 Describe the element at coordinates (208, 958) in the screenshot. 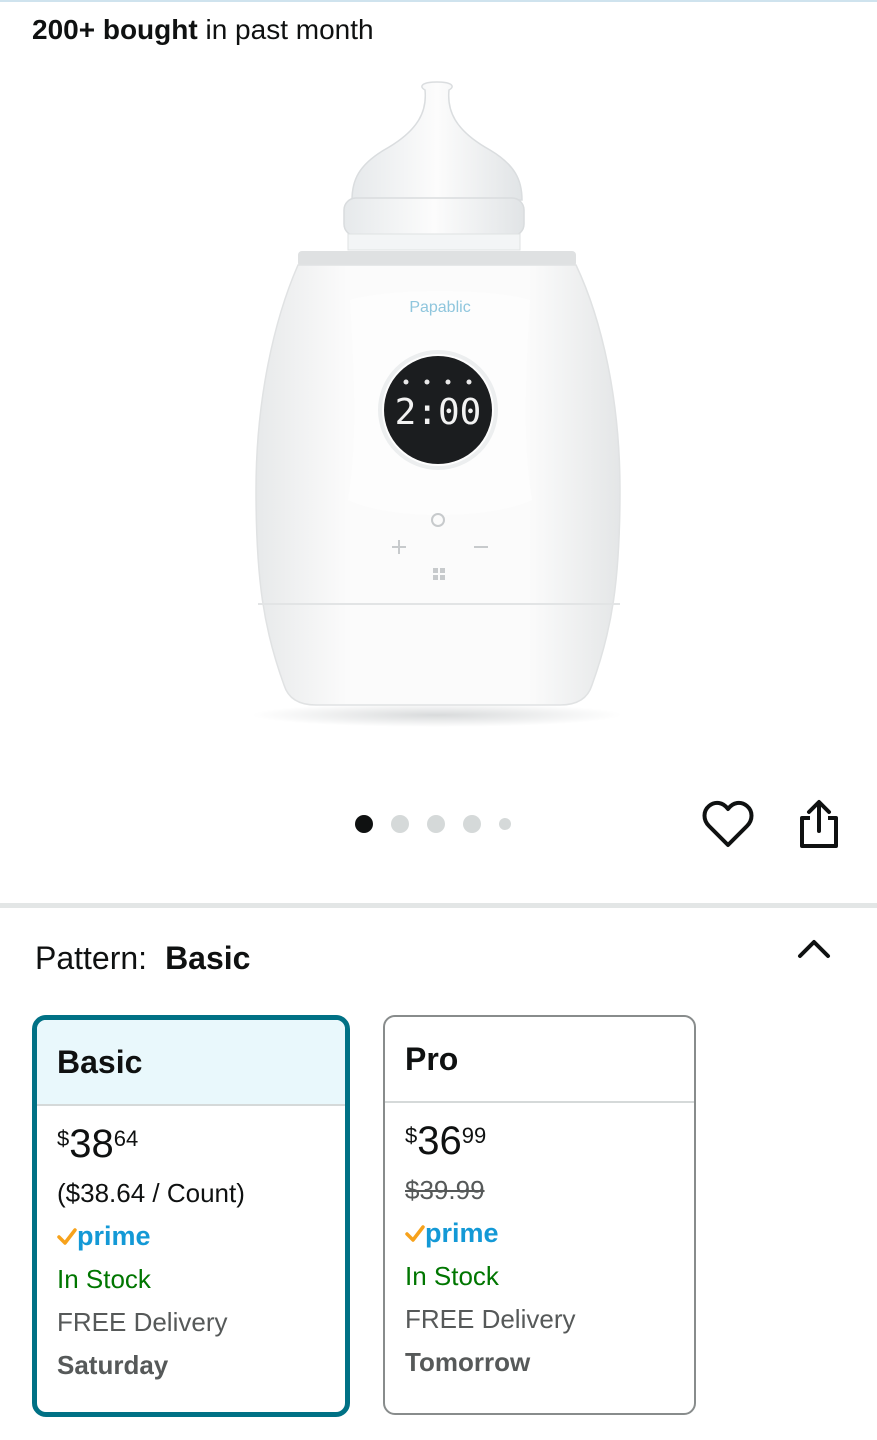

I see `pattern-value: Basic` at that location.